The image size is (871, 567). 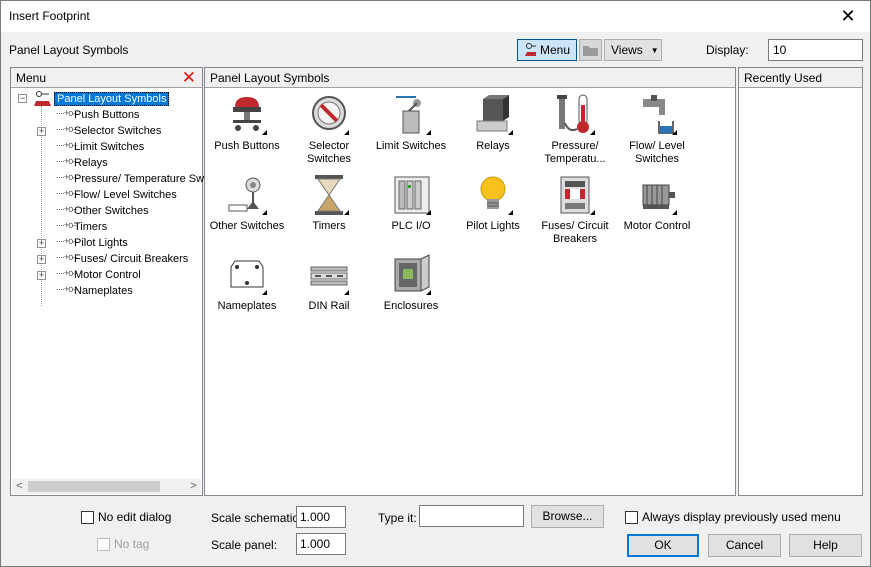 I want to click on symbol-tile: DIN Rail, so click(x=329, y=283).